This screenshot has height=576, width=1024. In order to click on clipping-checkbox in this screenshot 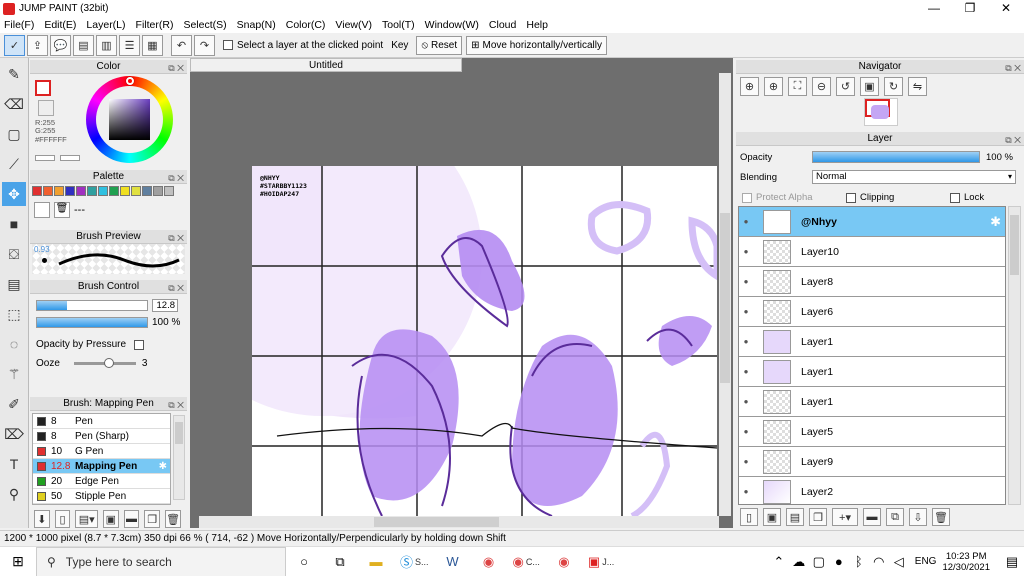, I will do `click(851, 197)`.